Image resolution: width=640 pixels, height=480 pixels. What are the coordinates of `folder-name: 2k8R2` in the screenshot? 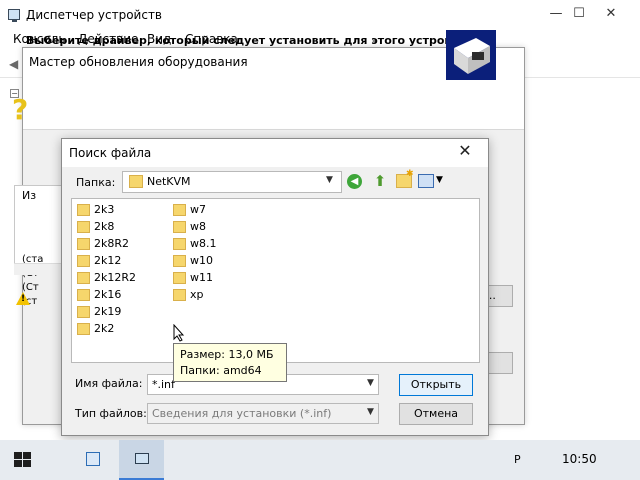 It's located at (112, 243).